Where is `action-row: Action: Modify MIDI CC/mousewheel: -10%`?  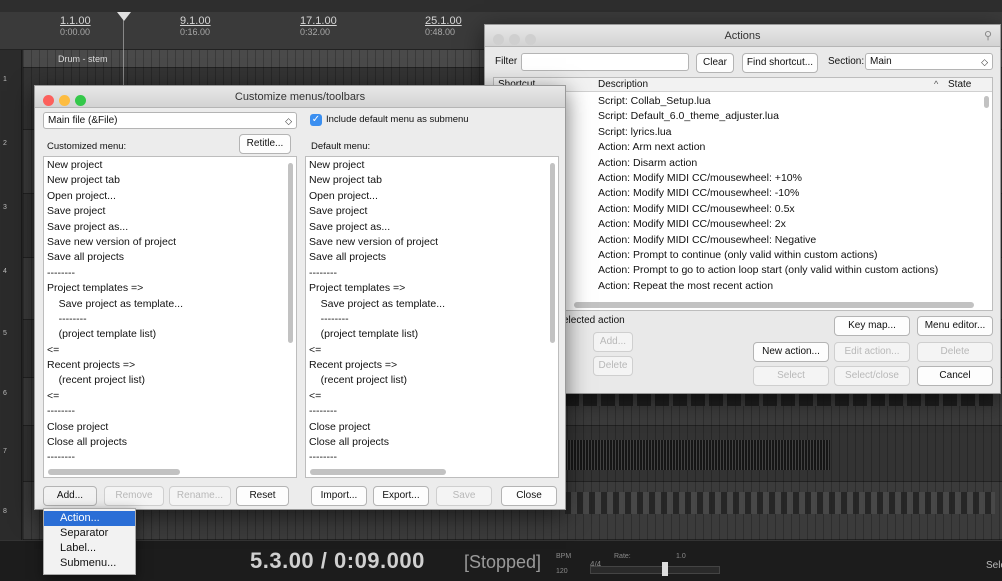 action-row: Action: Modify MIDI CC/mousewheel: -10% is located at coordinates (788, 193).